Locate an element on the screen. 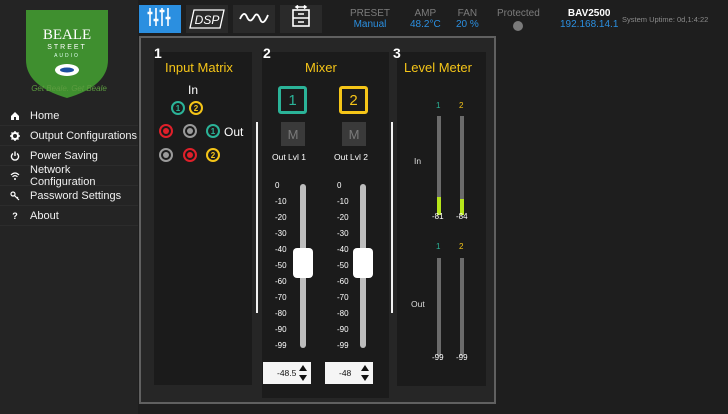 Image resolution: width=728 pixels, height=414 pixels. mixer-channel-2-level-value: -48 is located at coordinates (345, 373).